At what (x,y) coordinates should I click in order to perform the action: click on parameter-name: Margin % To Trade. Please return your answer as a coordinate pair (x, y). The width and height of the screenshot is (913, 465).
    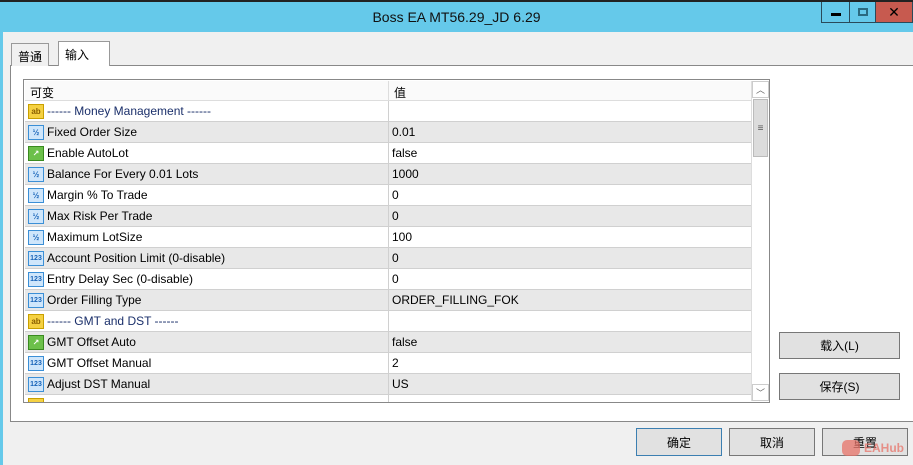
    Looking at the image, I should click on (97, 195).